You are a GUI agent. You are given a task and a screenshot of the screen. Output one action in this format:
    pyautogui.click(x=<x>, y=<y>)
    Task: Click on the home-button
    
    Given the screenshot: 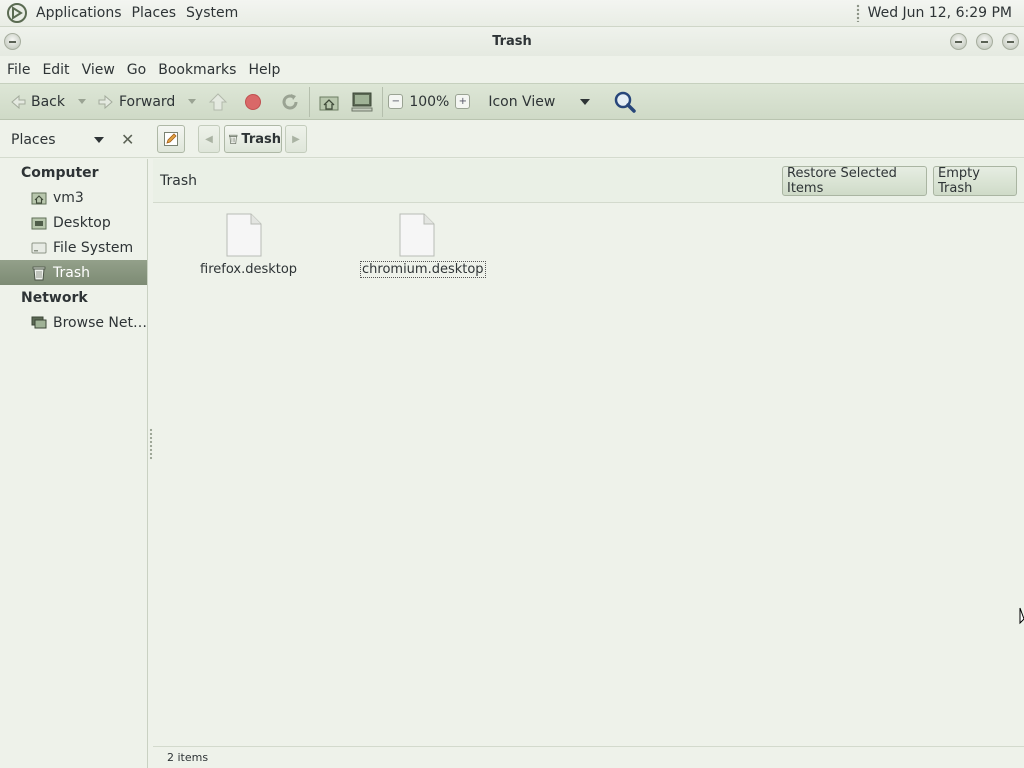 What is the action you would take?
    pyautogui.click(x=329, y=102)
    